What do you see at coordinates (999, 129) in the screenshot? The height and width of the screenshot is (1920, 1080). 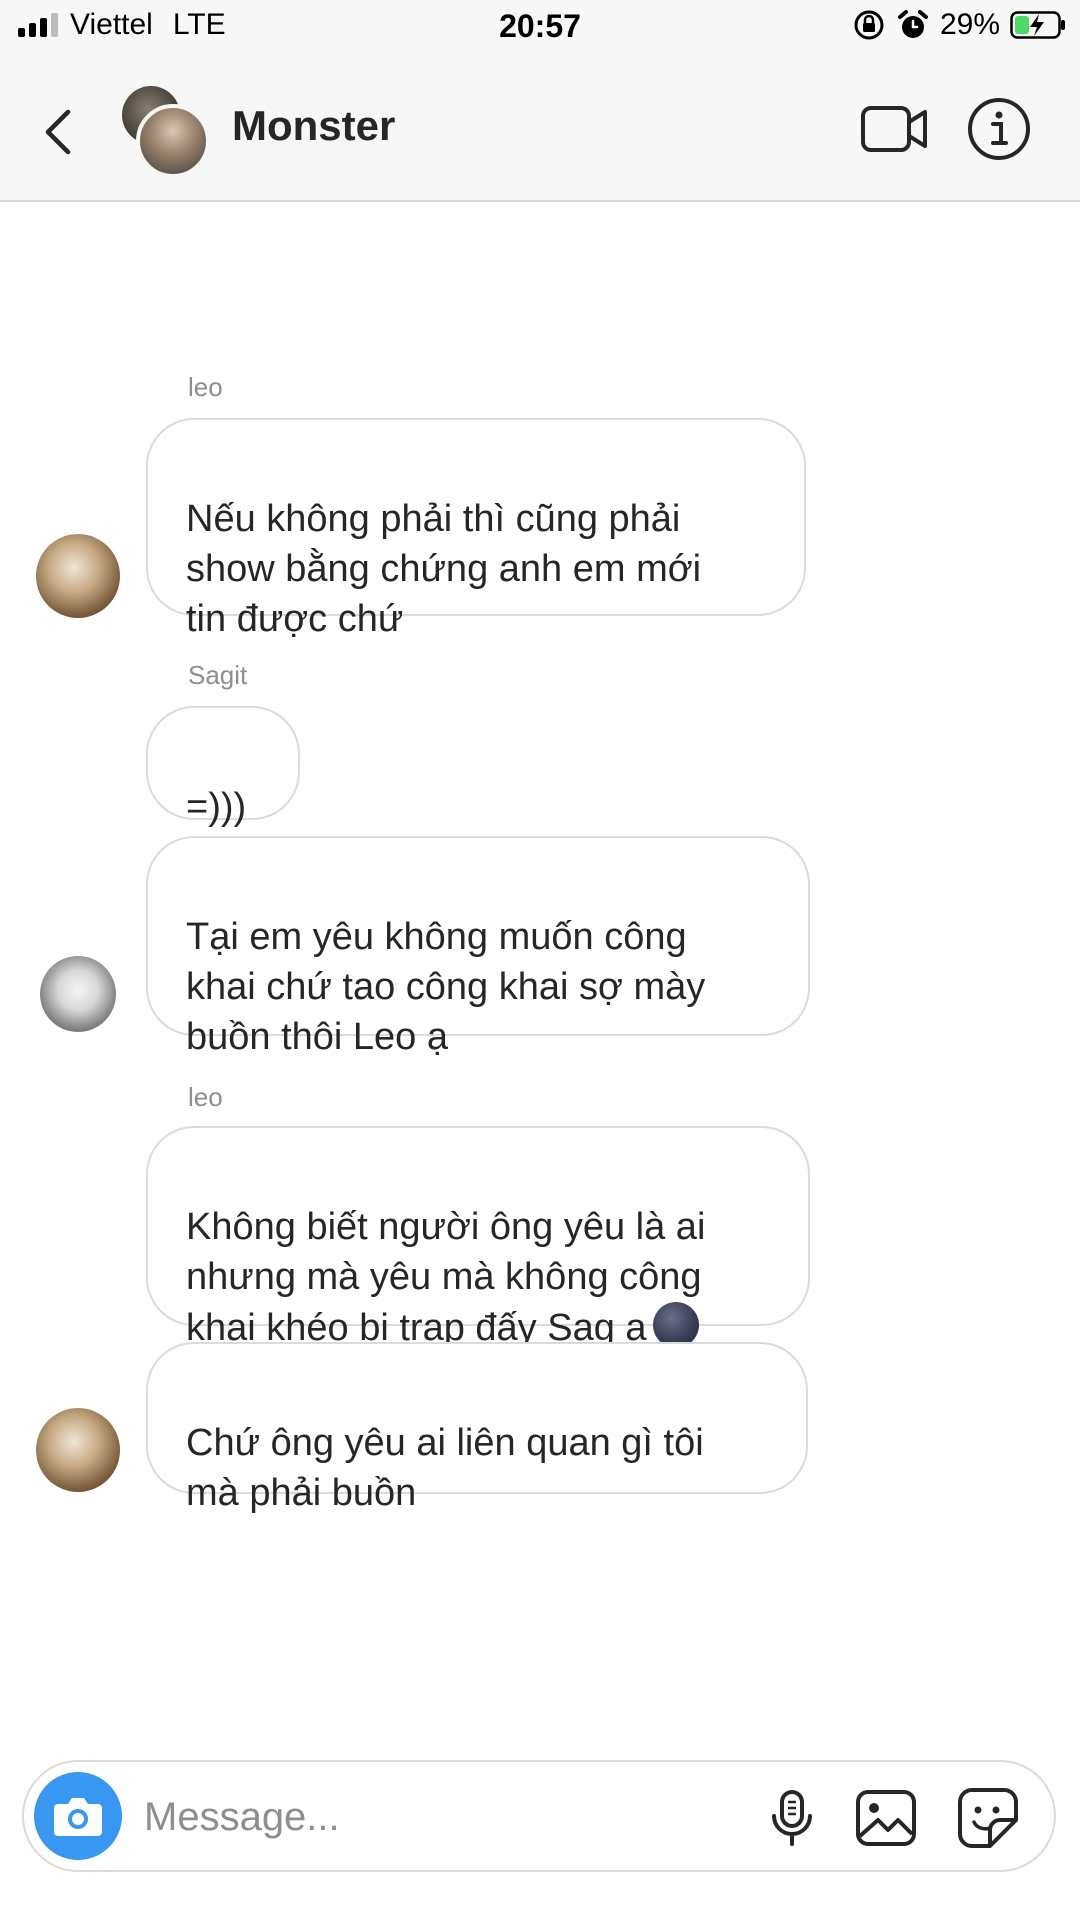 I see `info-icon` at bounding box center [999, 129].